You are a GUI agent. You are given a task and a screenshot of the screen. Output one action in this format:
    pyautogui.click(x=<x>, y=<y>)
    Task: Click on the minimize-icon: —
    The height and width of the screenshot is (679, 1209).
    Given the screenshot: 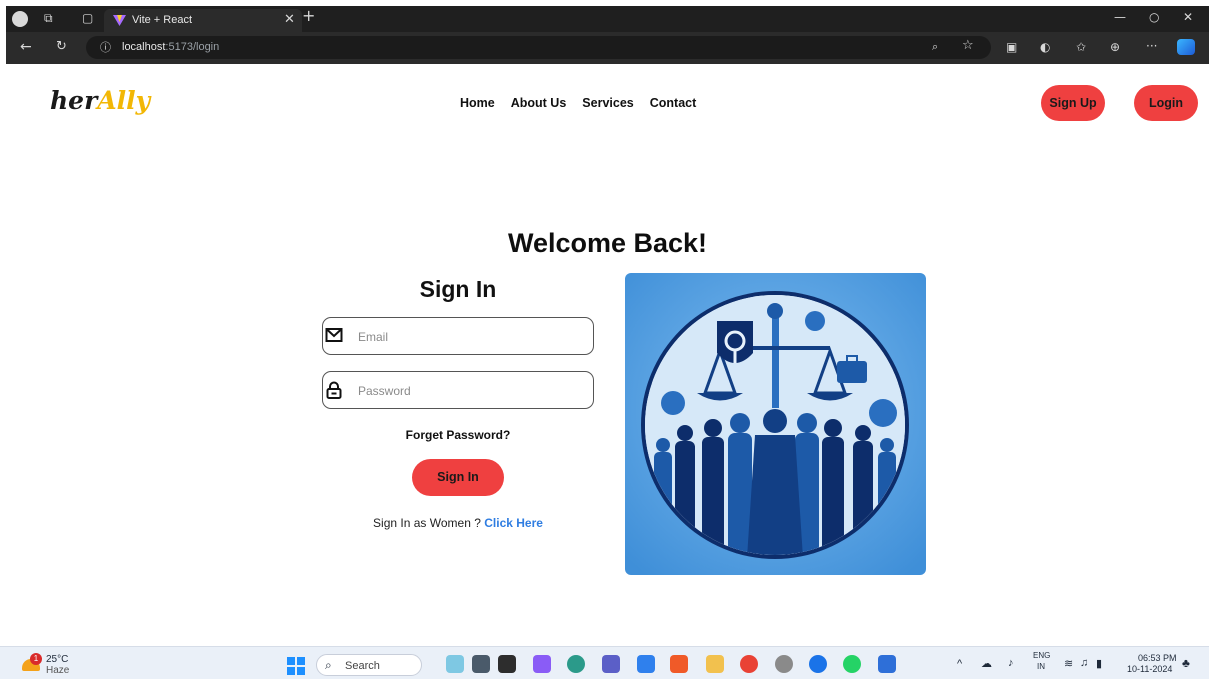 What is the action you would take?
    pyautogui.click(x=1120, y=17)
    